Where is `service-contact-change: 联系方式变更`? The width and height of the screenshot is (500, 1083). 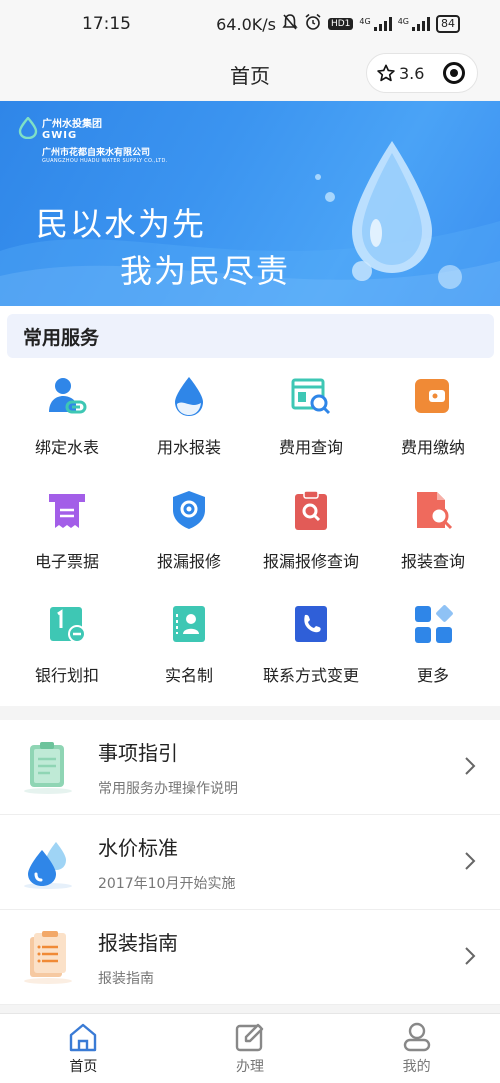
service-contact-change: 联系方式变更 is located at coordinates (311, 651).